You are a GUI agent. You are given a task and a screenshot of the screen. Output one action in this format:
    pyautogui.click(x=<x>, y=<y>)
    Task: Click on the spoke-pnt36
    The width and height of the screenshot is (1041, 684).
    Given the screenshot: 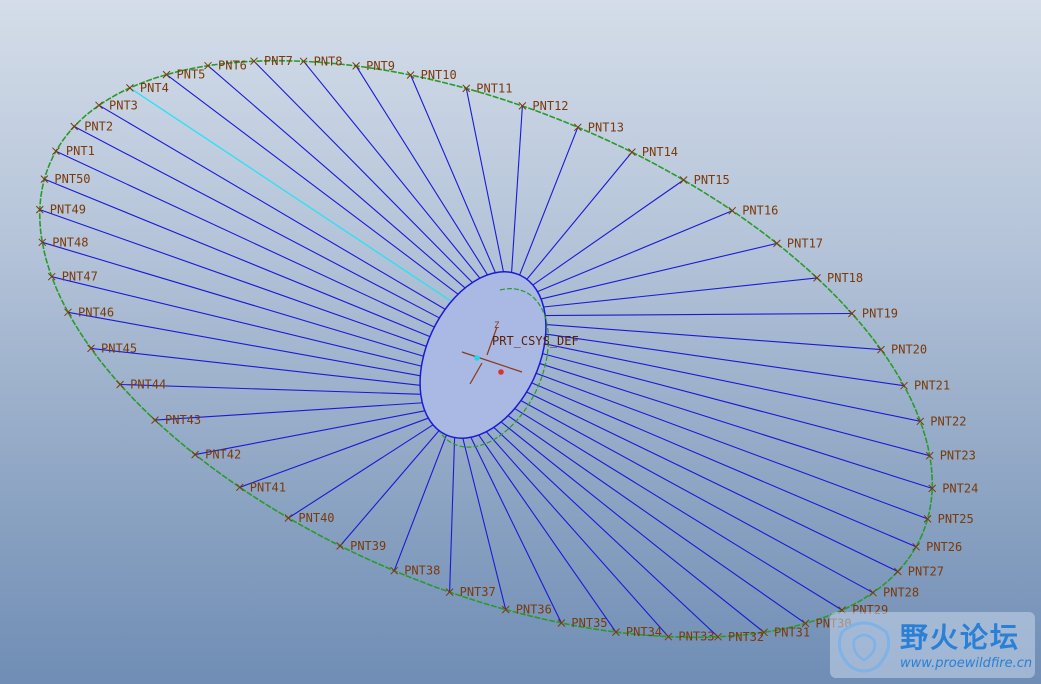 What is the action you would take?
    pyautogui.click(x=483, y=521)
    